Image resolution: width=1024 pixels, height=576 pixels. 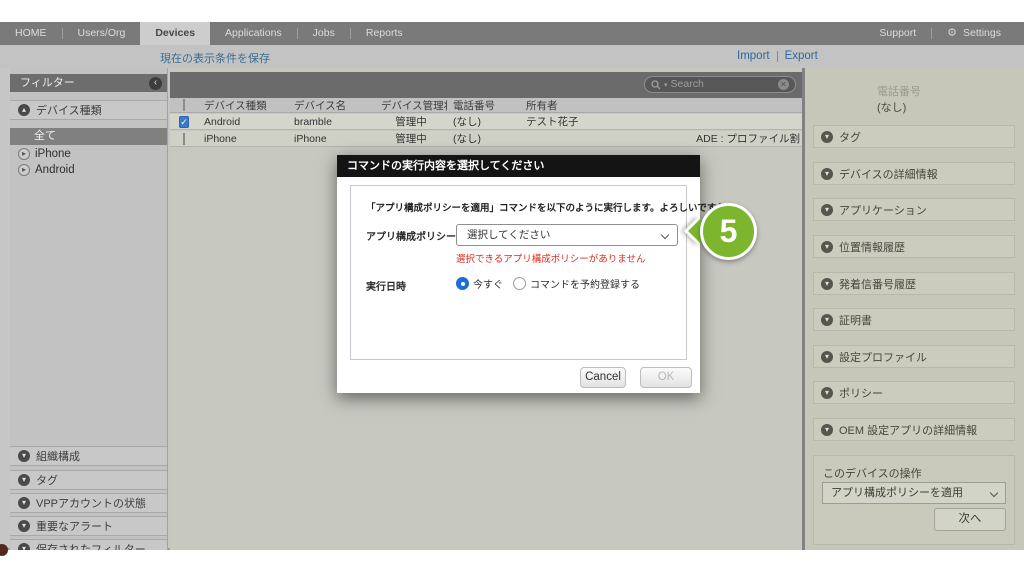 I want to click on radio-now-button, so click(x=462, y=283).